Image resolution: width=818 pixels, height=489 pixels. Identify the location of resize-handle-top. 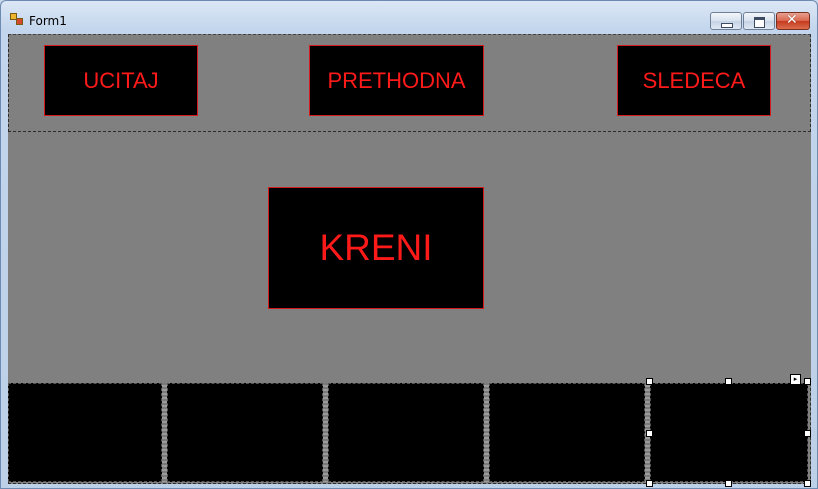
(728, 381).